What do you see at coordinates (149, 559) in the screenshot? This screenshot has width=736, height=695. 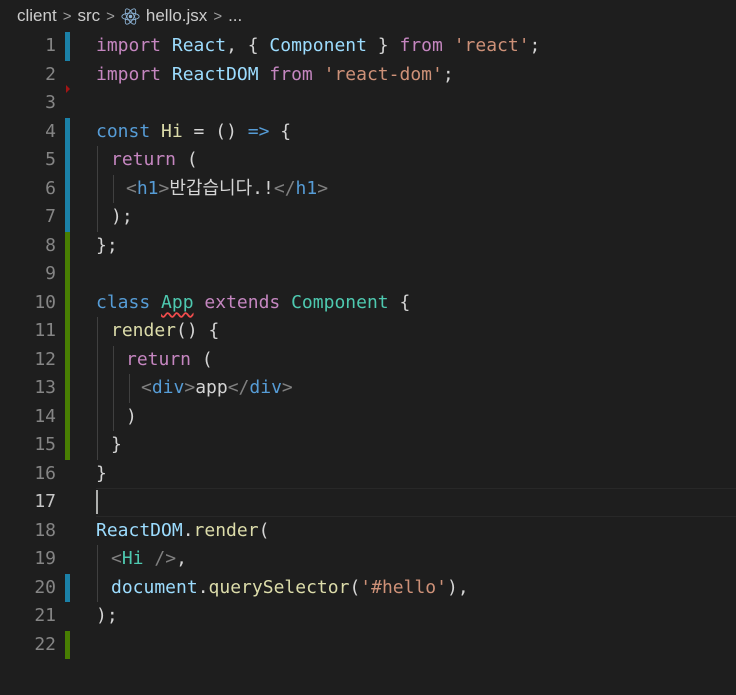 I see `code-text: <Hi />,` at bounding box center [149, 559].